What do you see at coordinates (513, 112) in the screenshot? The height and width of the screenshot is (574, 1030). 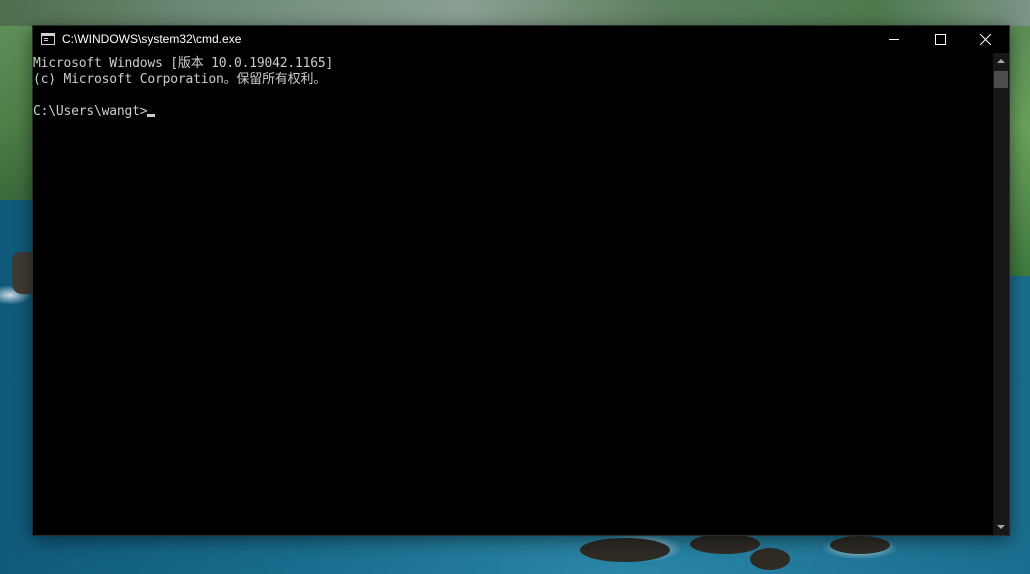 I see `console-prompt-line: C:\Users\wangt>` at bounding box center [513, 112].